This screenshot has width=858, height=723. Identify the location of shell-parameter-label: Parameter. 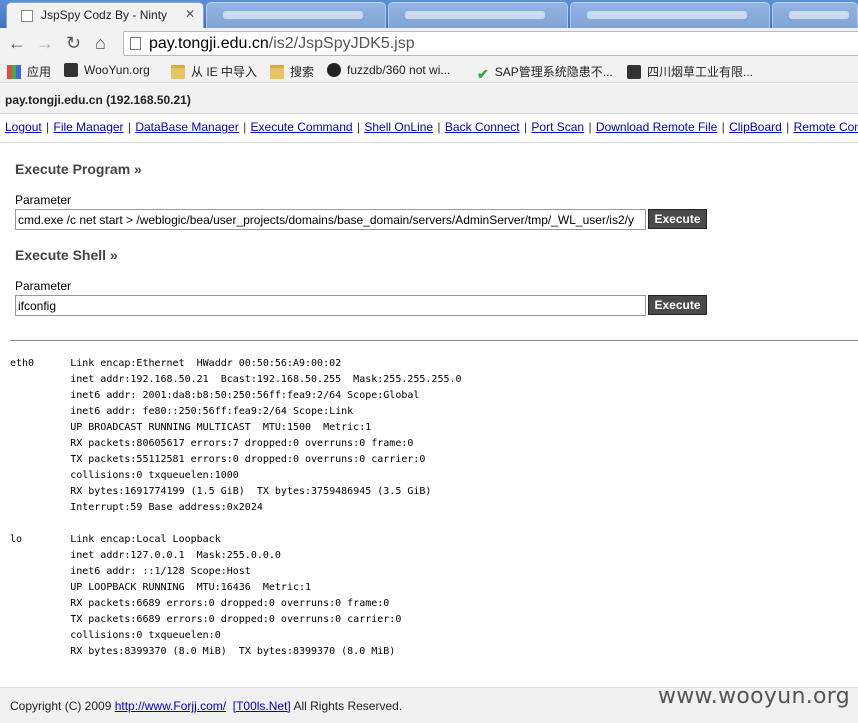
(43, 286).